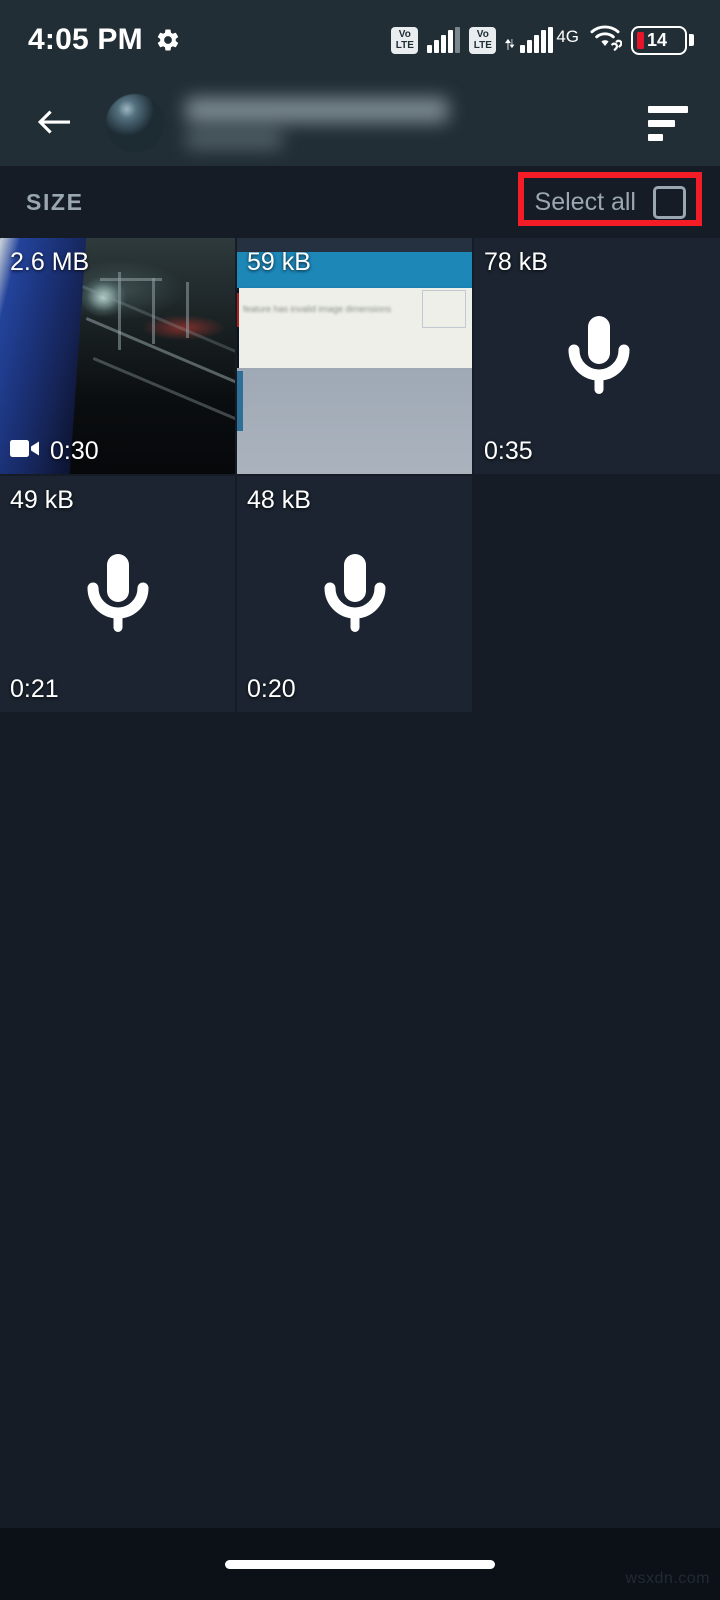  Describe the element at coordinates (508, 451) in the screenshot. I see `media-duration-label: 0:35` at that location.